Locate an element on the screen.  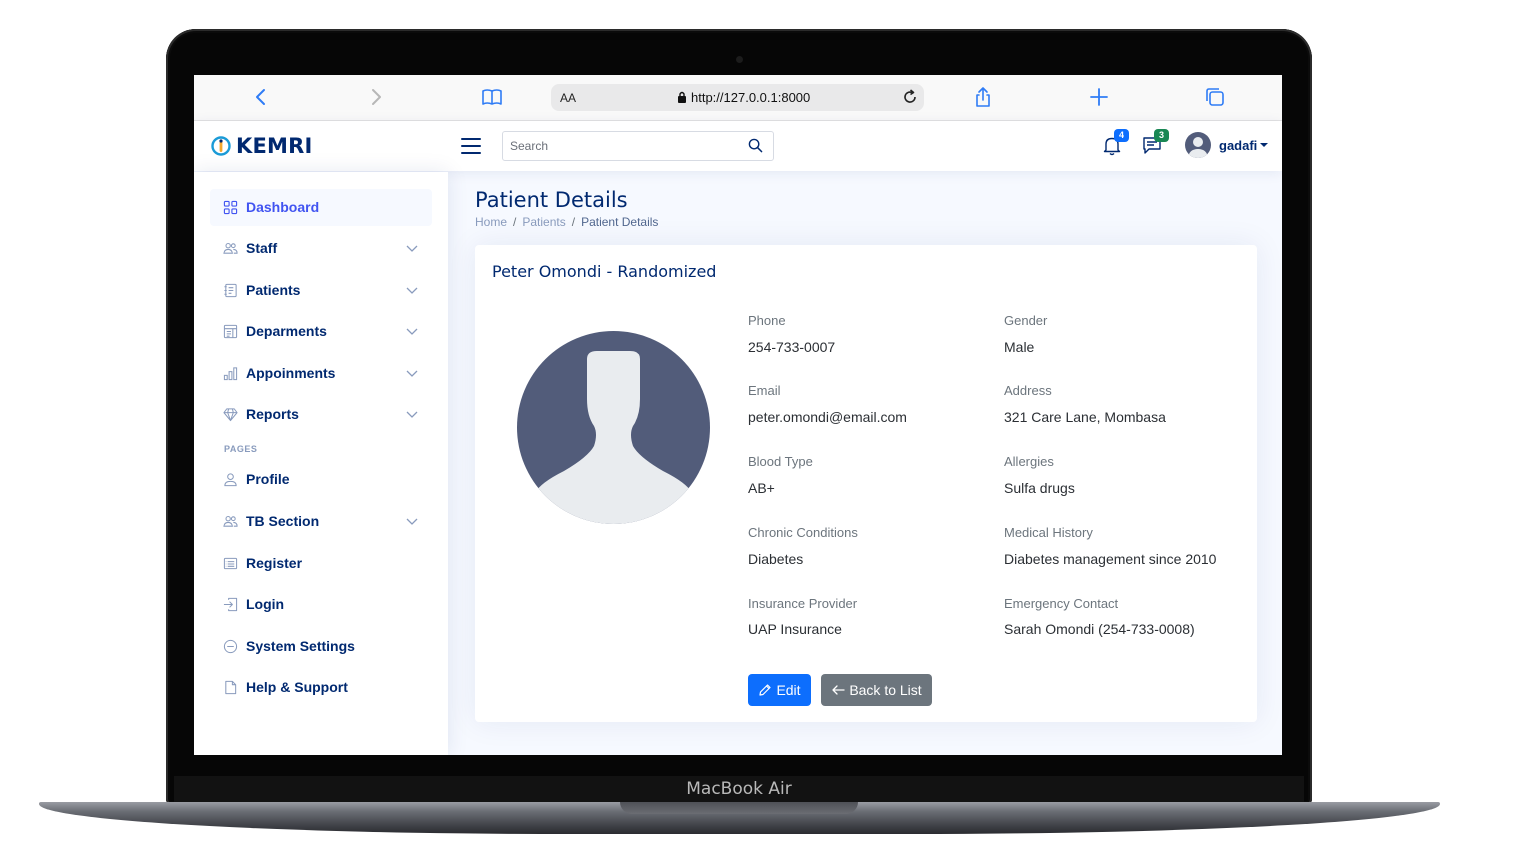
sidebar-item-tb-section: TB Section is located at coordinates (321, 521).